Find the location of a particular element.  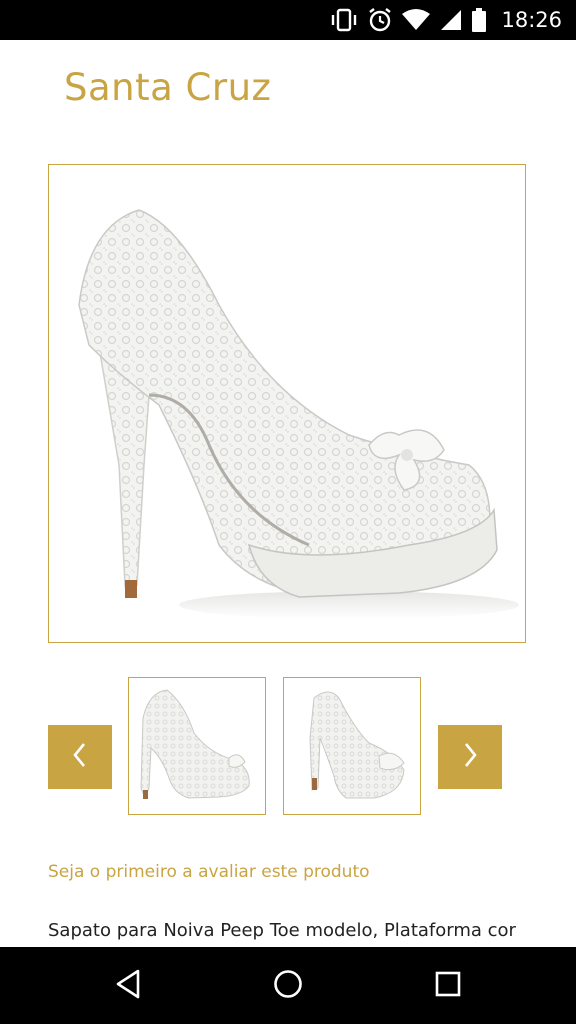

status-time: 18:26 is located at coordinates (531, 20).